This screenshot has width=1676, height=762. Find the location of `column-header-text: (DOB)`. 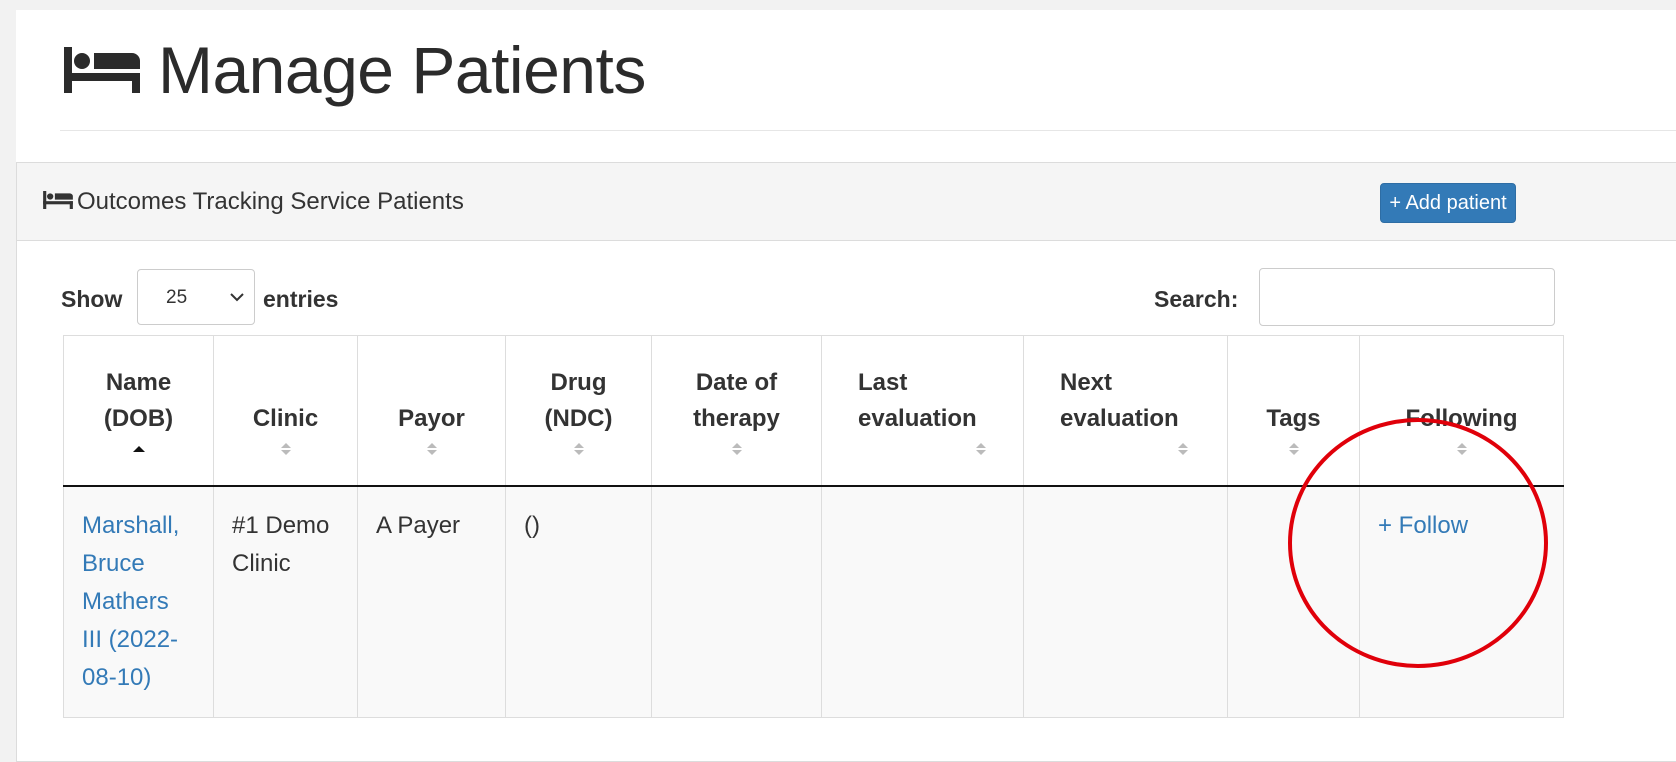

column-header-text: (DOB) is located at coordinates (138, 418).